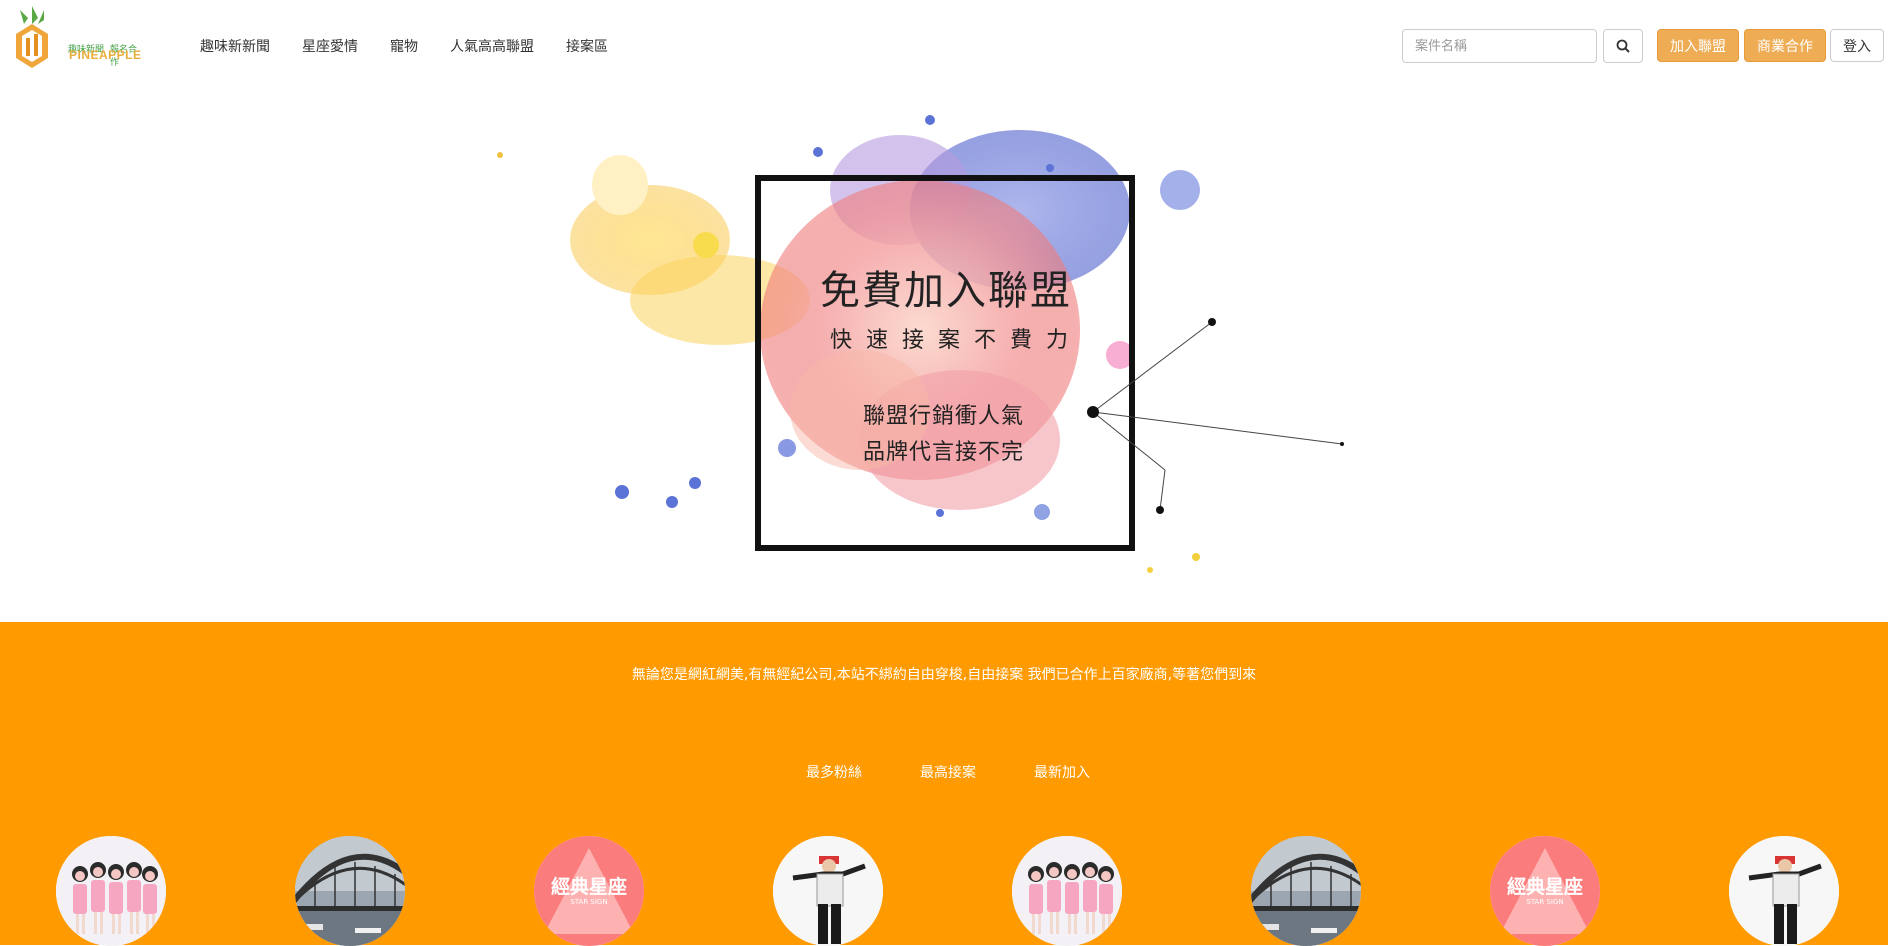 This screenshot has height=946, width=1888. Describe the element at coordinates (944, 891) in the screenshot. I see `avatar-carousel: 經典星座 STAR SIGN 經典星座 STAR SIGN` at that location.